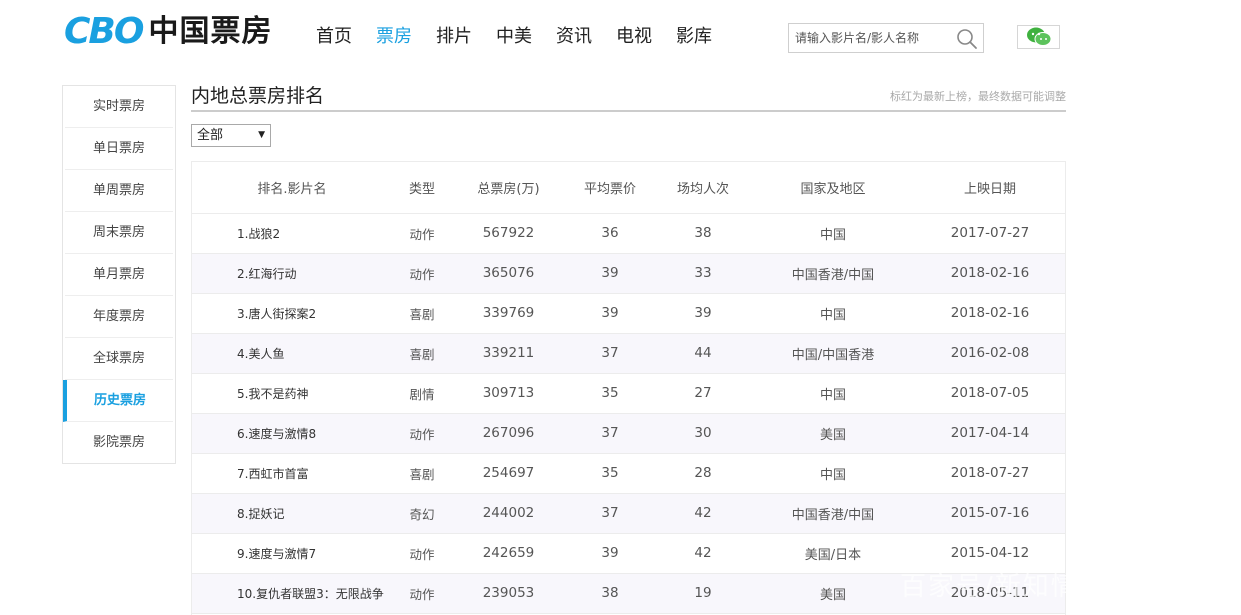  What do you see at coordinates (292, 313) in the screenshot?
I see `film-title-link: 3.唐人街探案2` at bounding box center [292, 313].